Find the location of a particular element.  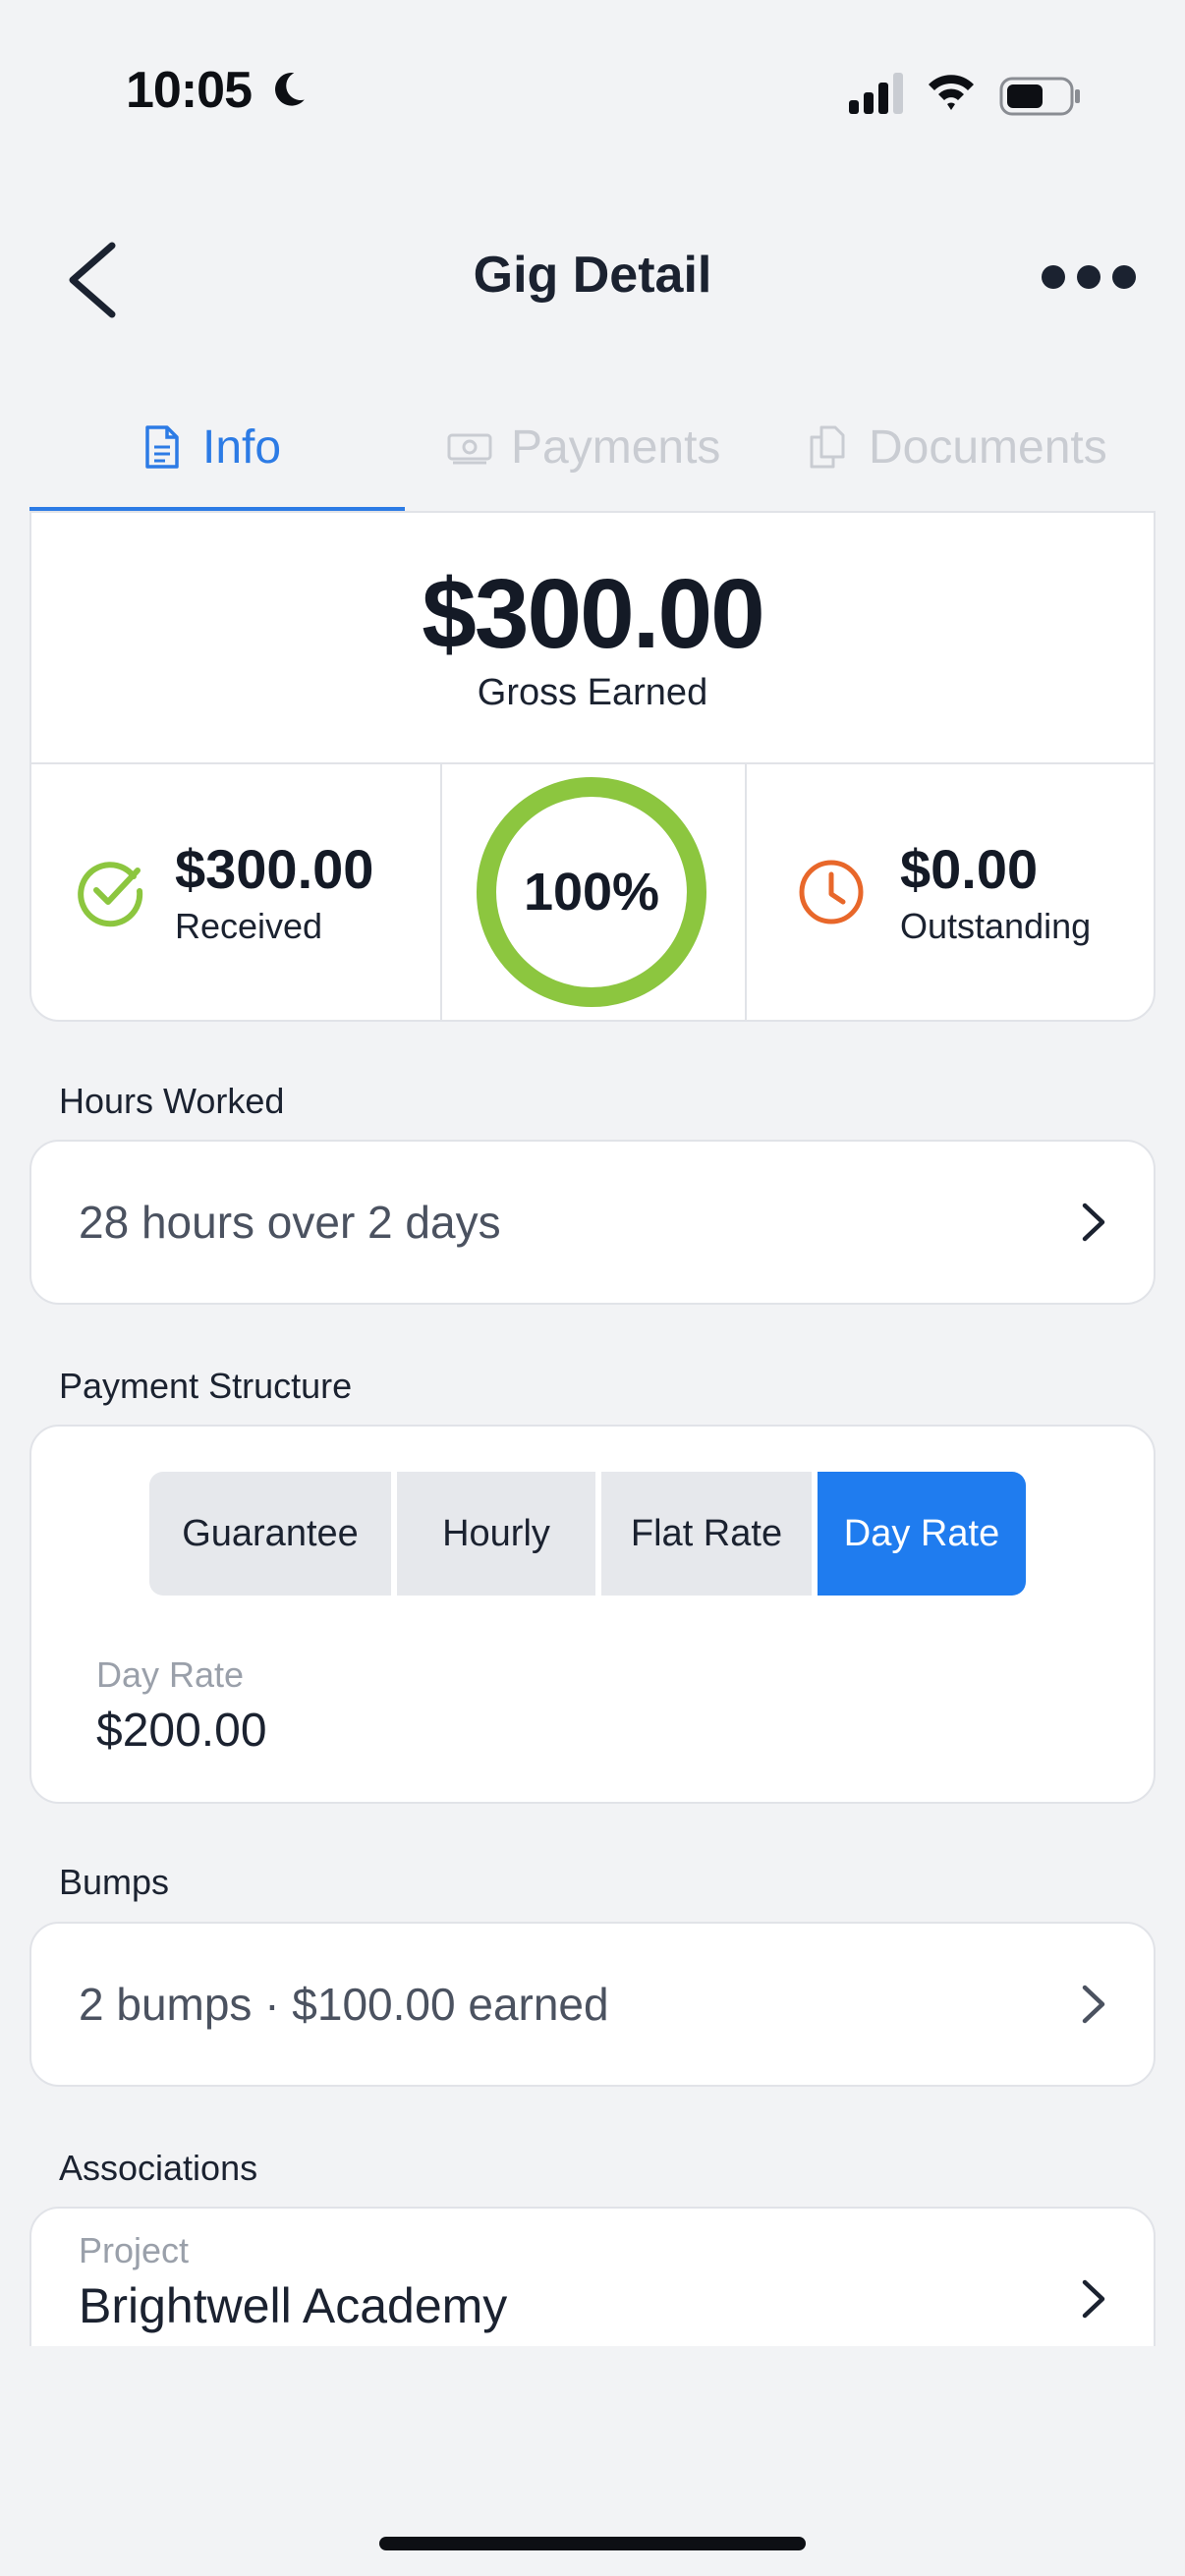

bumps-heading: Bumps is located at coordinates (115, 1882).